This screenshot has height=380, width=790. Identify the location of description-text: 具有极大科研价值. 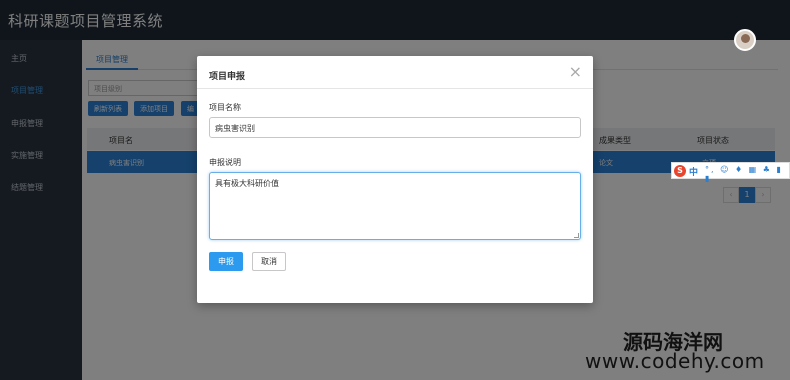
(247, 183).